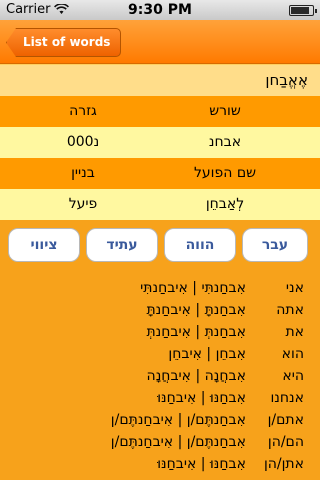  I want to click on conjugation-row: אתן/הן אִבחַנּוּ | אִיבחַנּוּ, so click(160, 465).